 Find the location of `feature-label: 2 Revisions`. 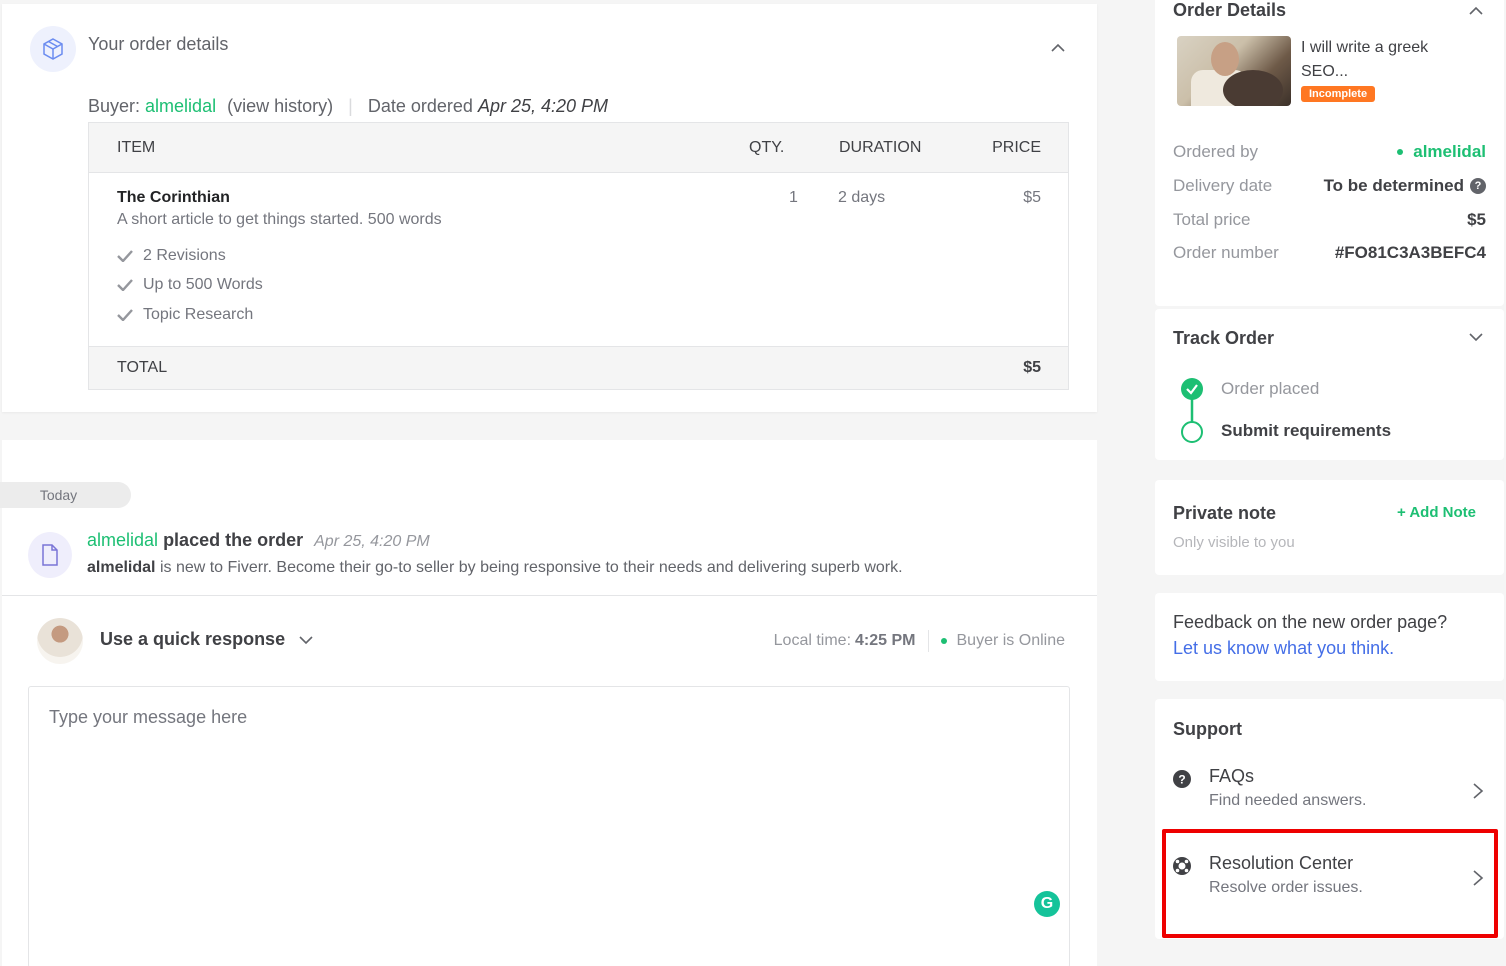

feature-label: 2 Revisions is located at coordinates (184, 255).